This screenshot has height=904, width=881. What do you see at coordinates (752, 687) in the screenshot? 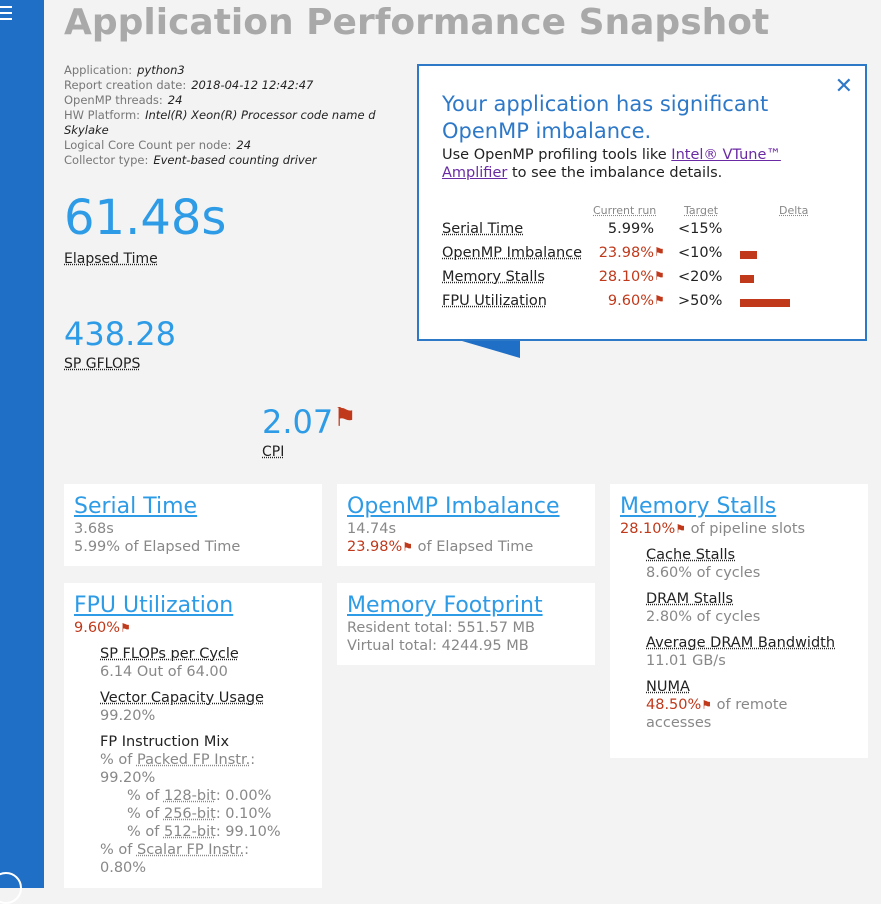
I see `numa-label: NUMA` at bounding box center [752, 687].